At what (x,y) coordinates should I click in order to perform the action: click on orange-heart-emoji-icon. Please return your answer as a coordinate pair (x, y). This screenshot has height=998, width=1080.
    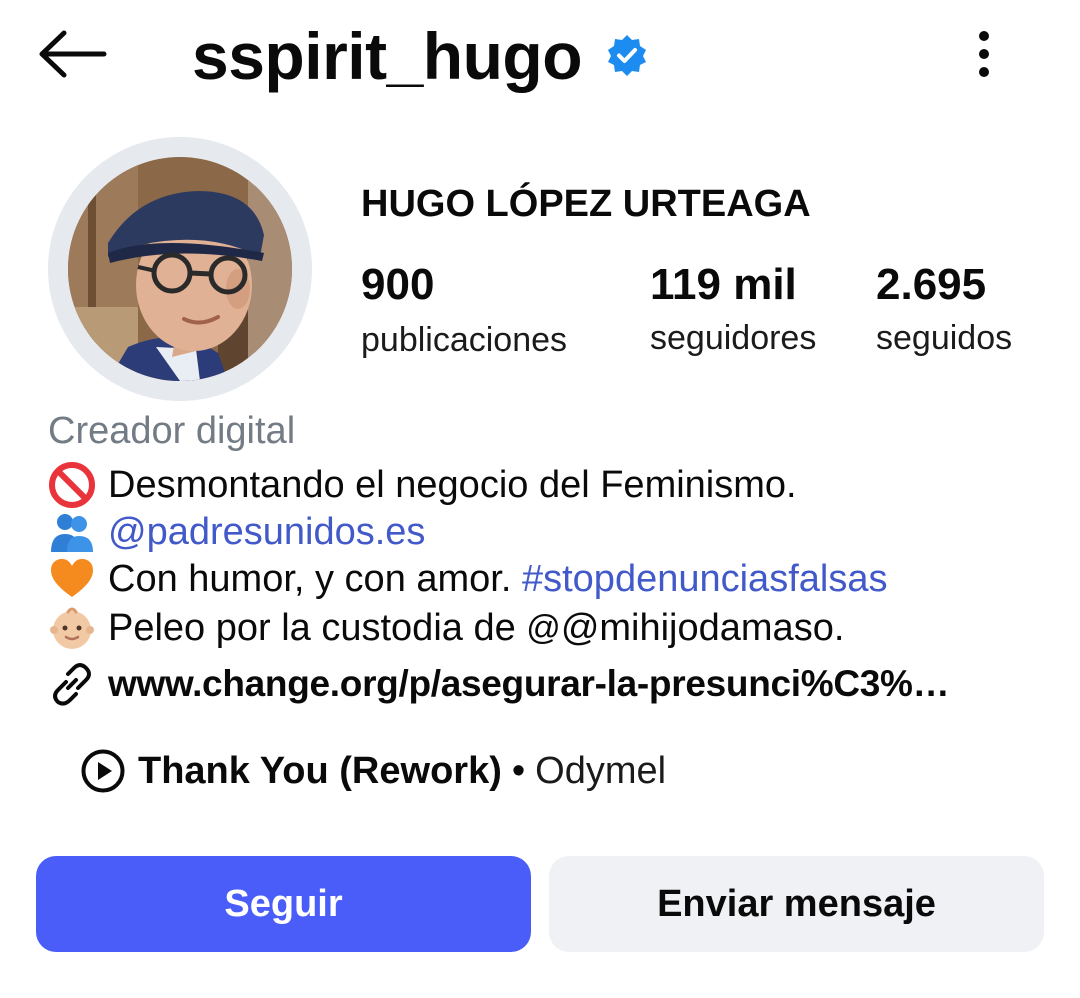
    Looking at the image, I should click on (72, 579).